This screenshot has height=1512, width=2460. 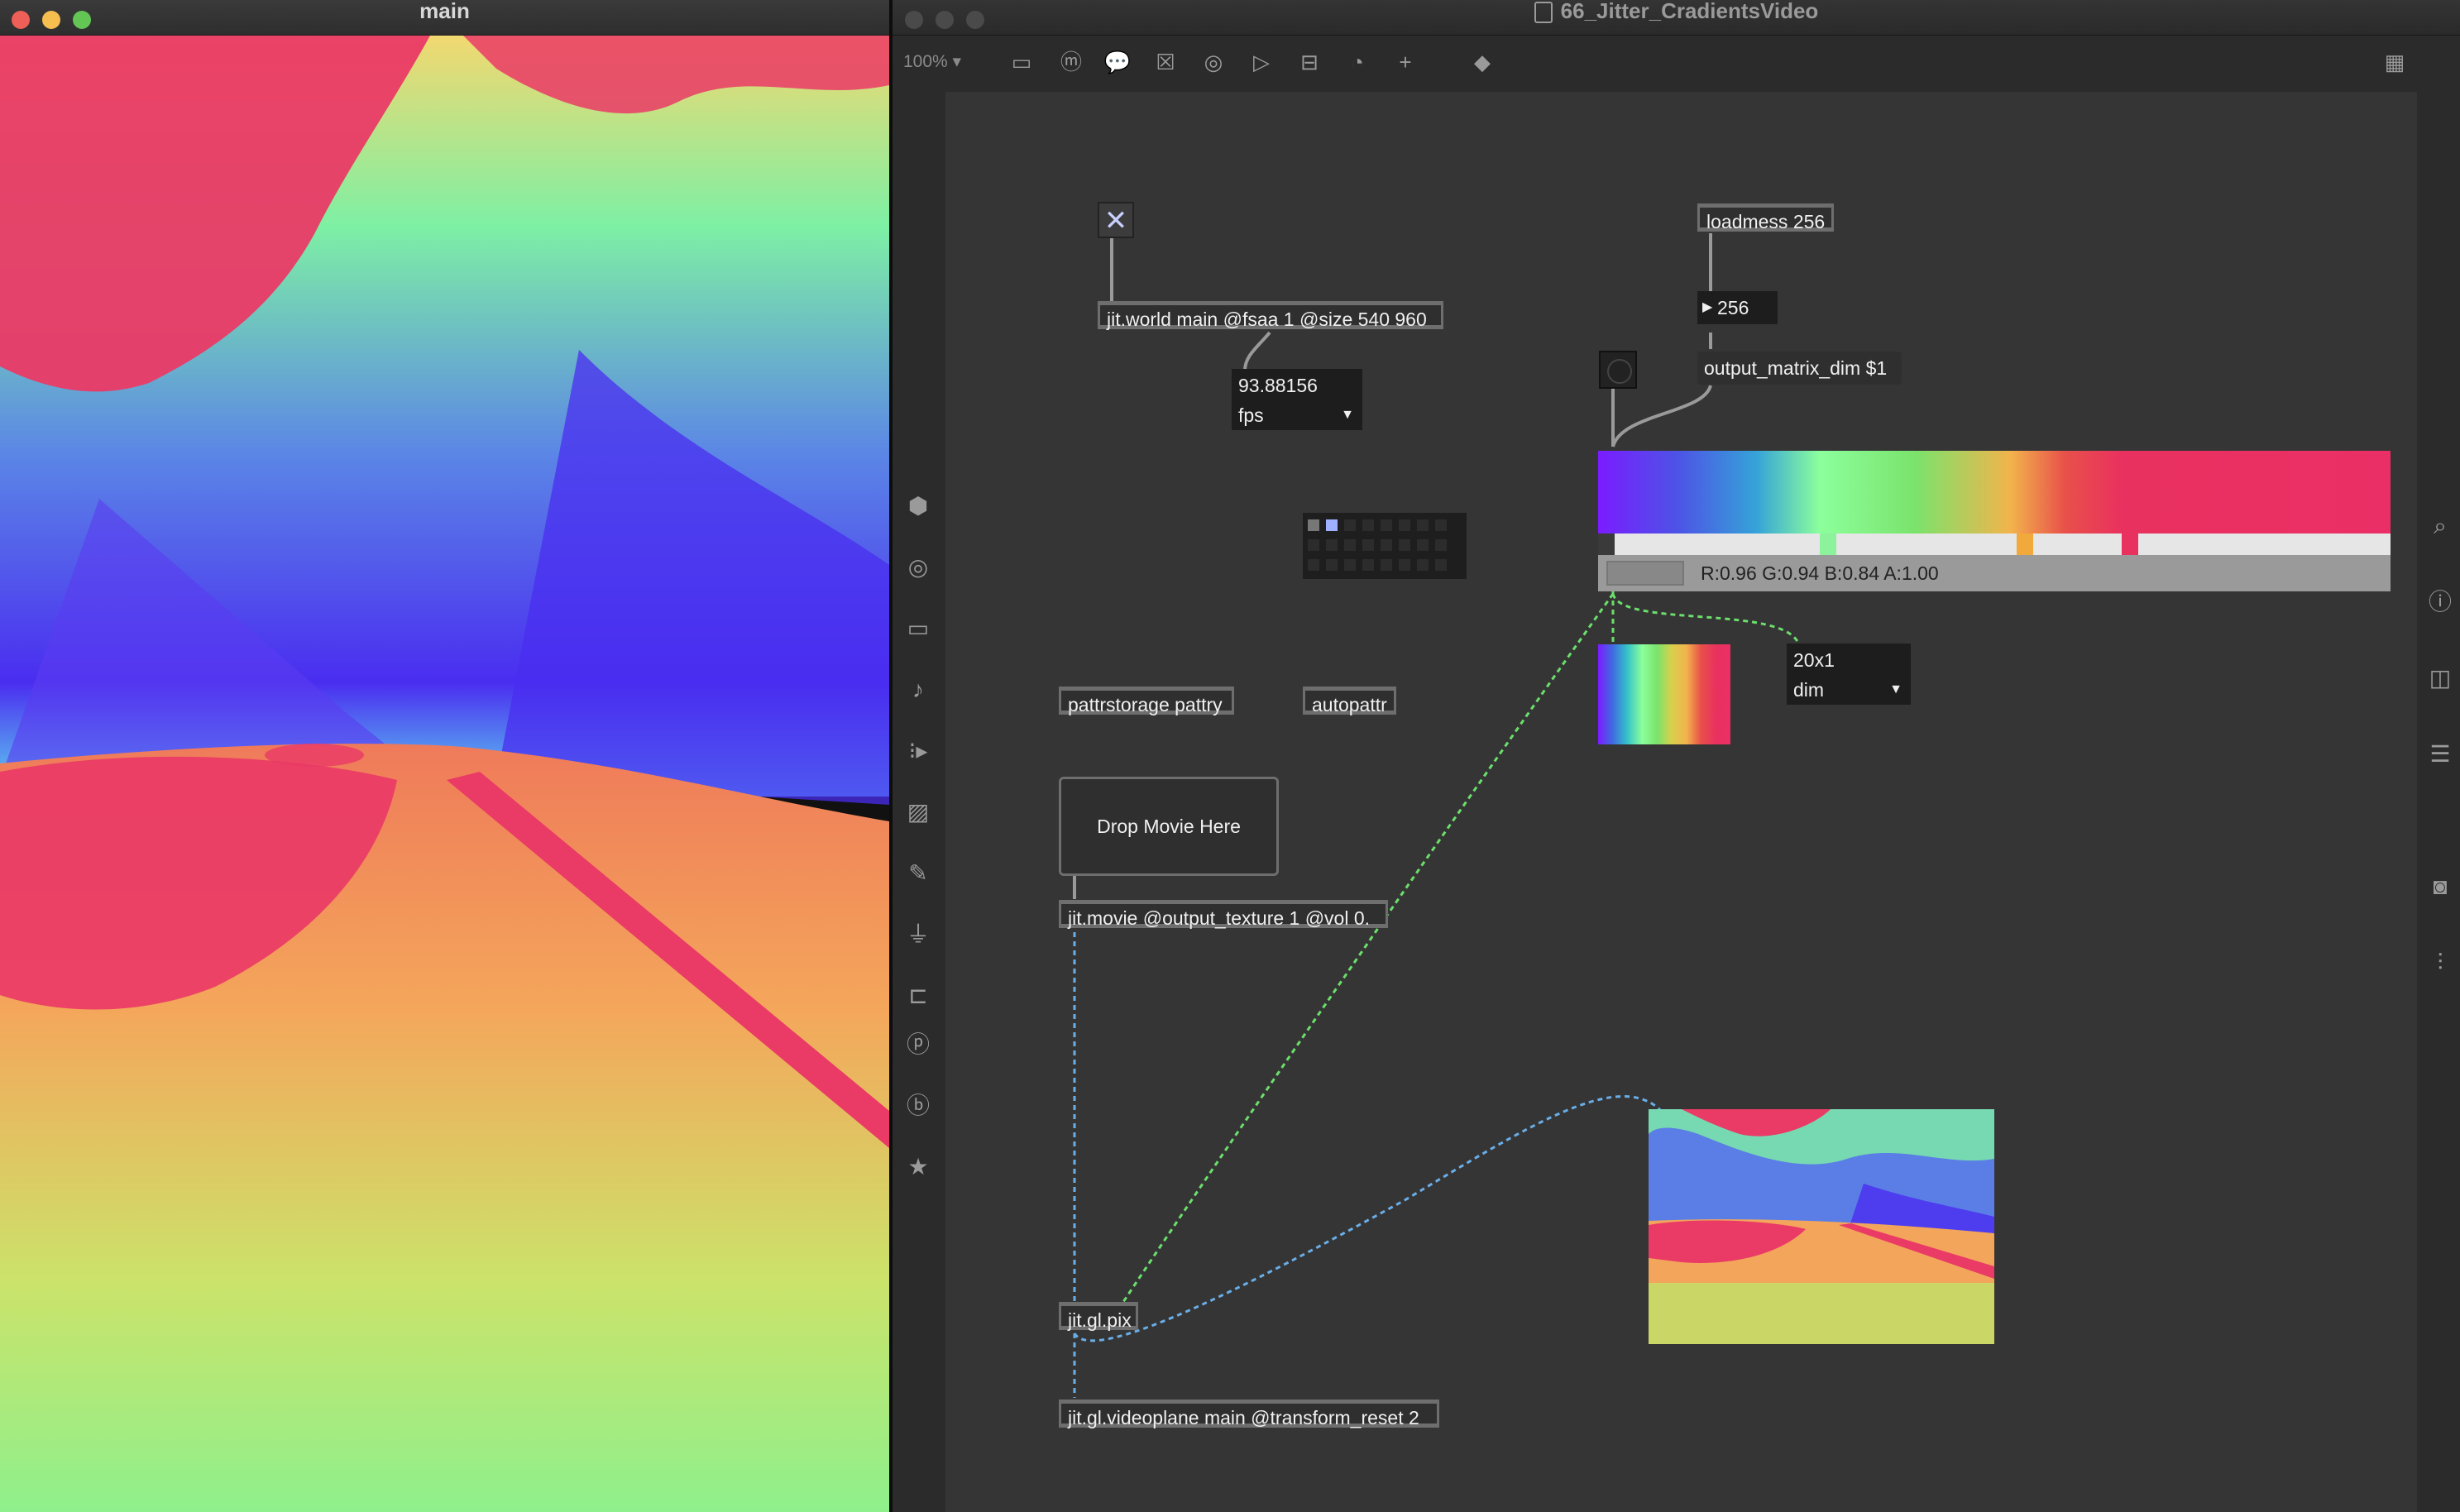 I want to click on fps-umenu: fps ▼, so click(x=1297, y=415).